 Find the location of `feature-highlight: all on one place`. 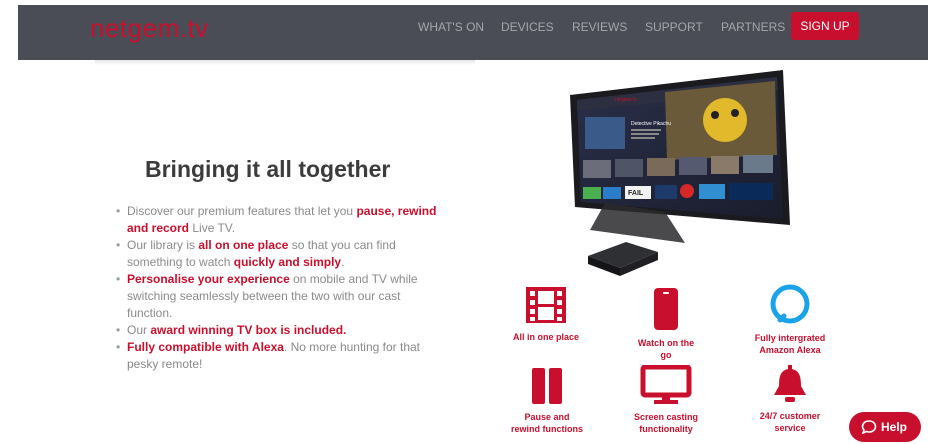

feature-highlight: all on one place is located at coordinates (243, 245).